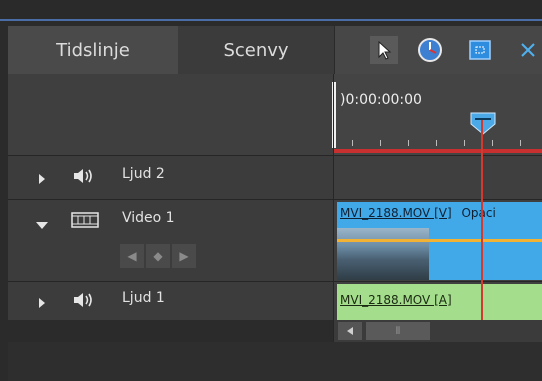 The width and height of the screenshot is (542, 381). What do you see at coordinates (439, 240) in the screenshot?
I see `opacity-rubberband` at bounding box center [439, 240].